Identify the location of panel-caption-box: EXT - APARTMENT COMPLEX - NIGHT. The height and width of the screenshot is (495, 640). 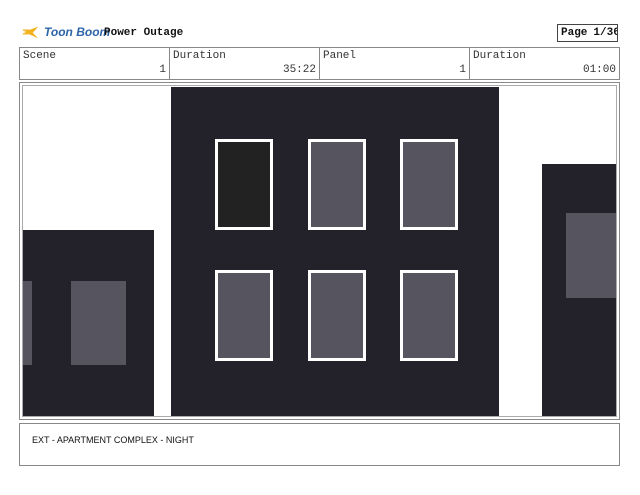
(319, 444).